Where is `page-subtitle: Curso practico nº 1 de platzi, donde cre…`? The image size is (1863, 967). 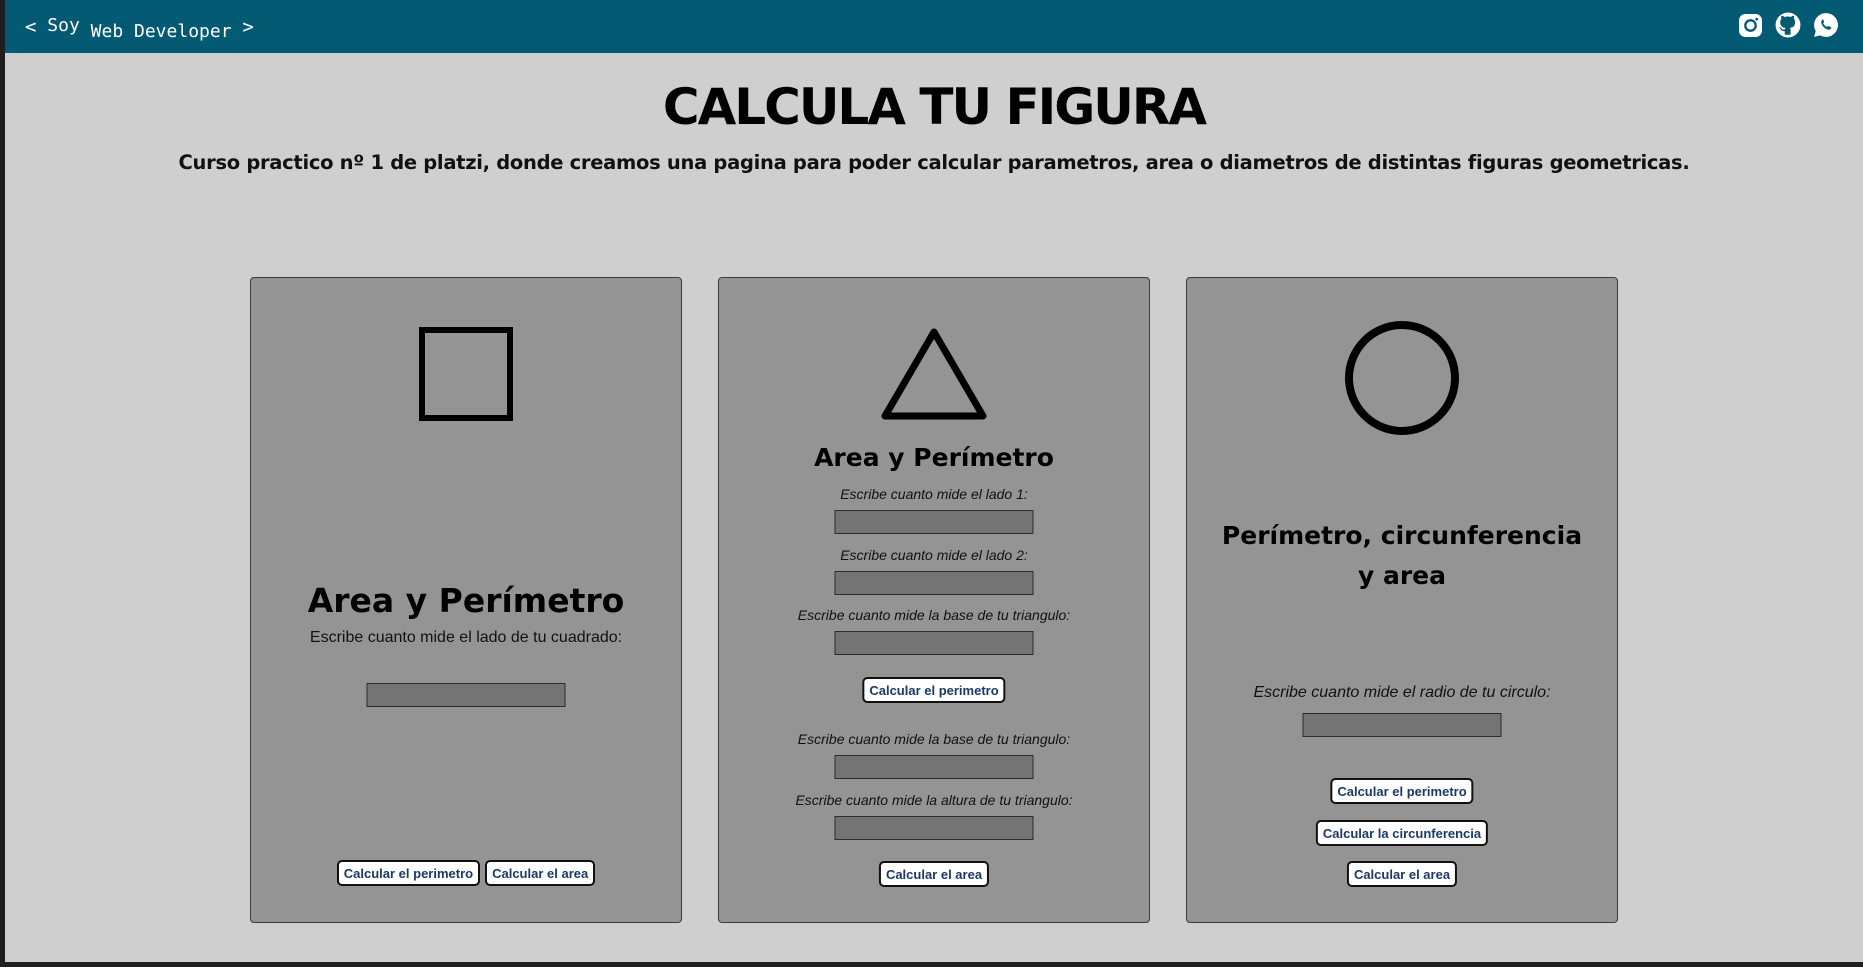 page-subtitle: Curso practico nº 1 de platzi, donde cre… is located at coordinates (934, 162).